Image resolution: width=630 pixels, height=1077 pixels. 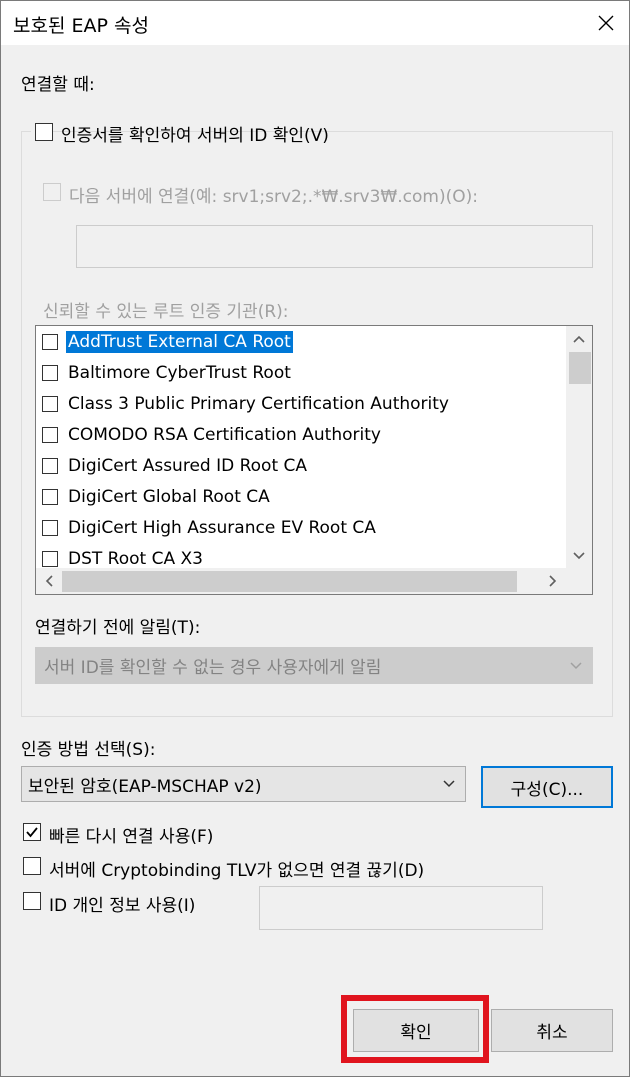 I want to click on verify-cert-option: 인증서를 확인하여 서버의 ID 확인(V), so click(x=180, y=132).